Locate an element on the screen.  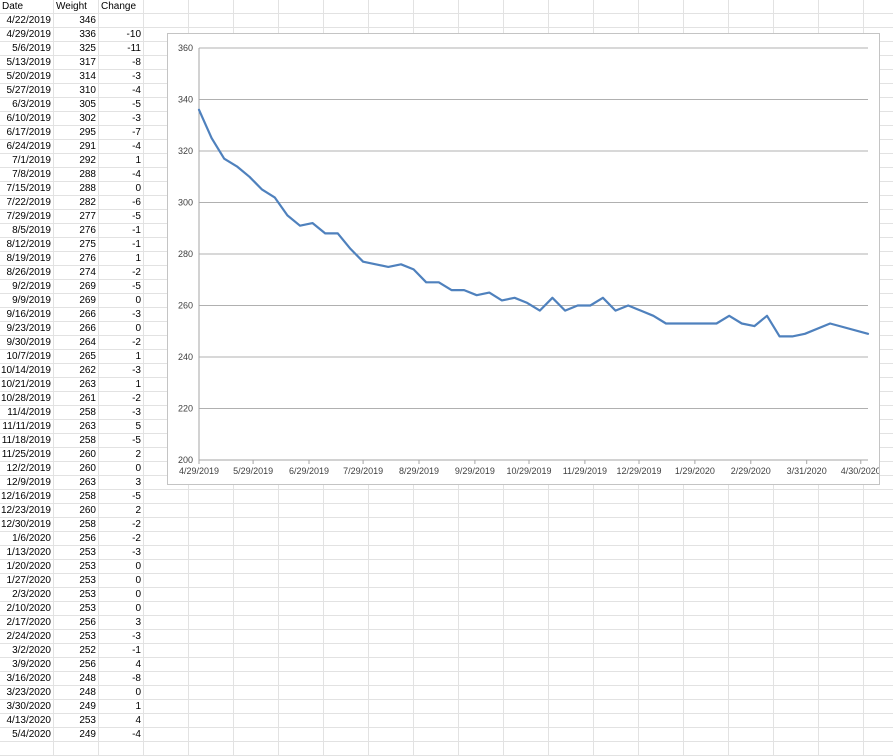
date-cell: 4/13/2020 is located at coordinates (27, 721).